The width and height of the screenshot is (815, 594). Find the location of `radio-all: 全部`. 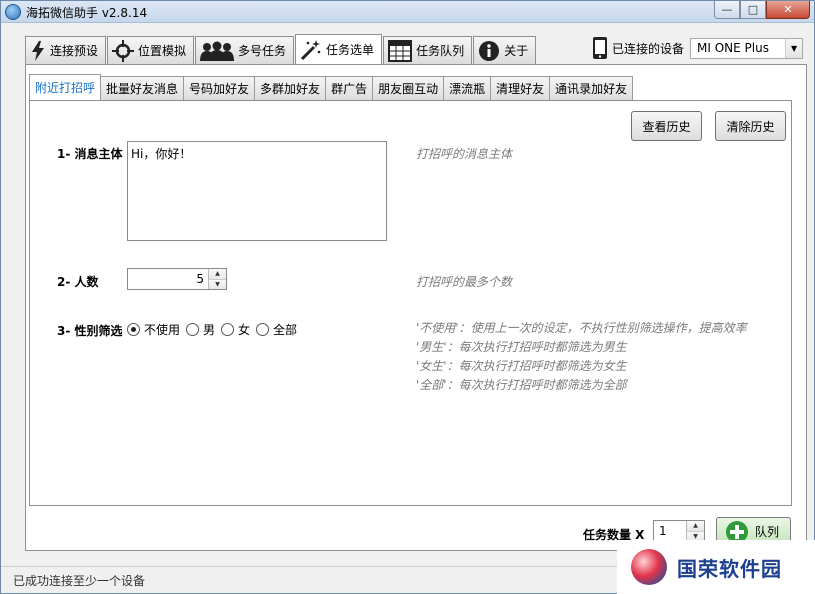

radio-all: 全部 is located at coordinates (276, 329).